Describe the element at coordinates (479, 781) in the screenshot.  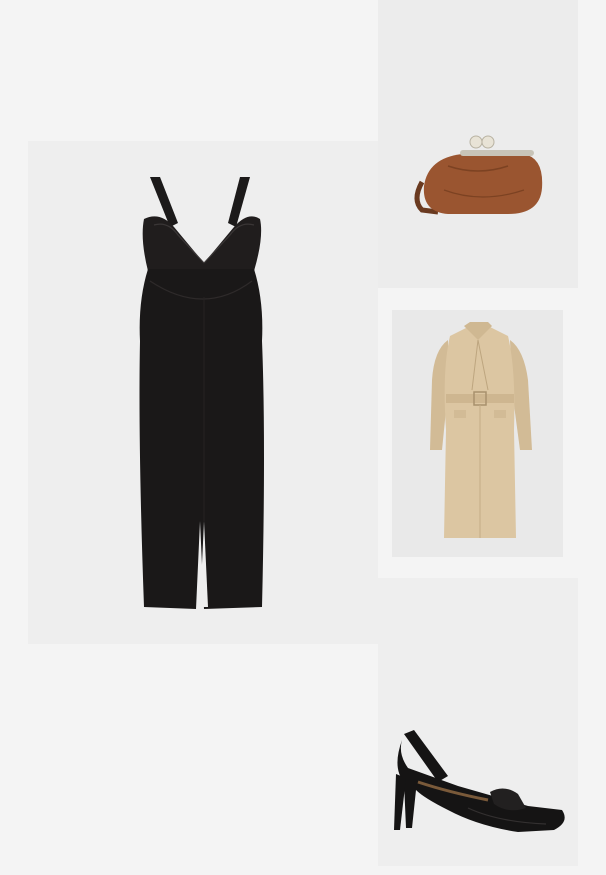
I see `black-slingback-pumps-image` at that location.